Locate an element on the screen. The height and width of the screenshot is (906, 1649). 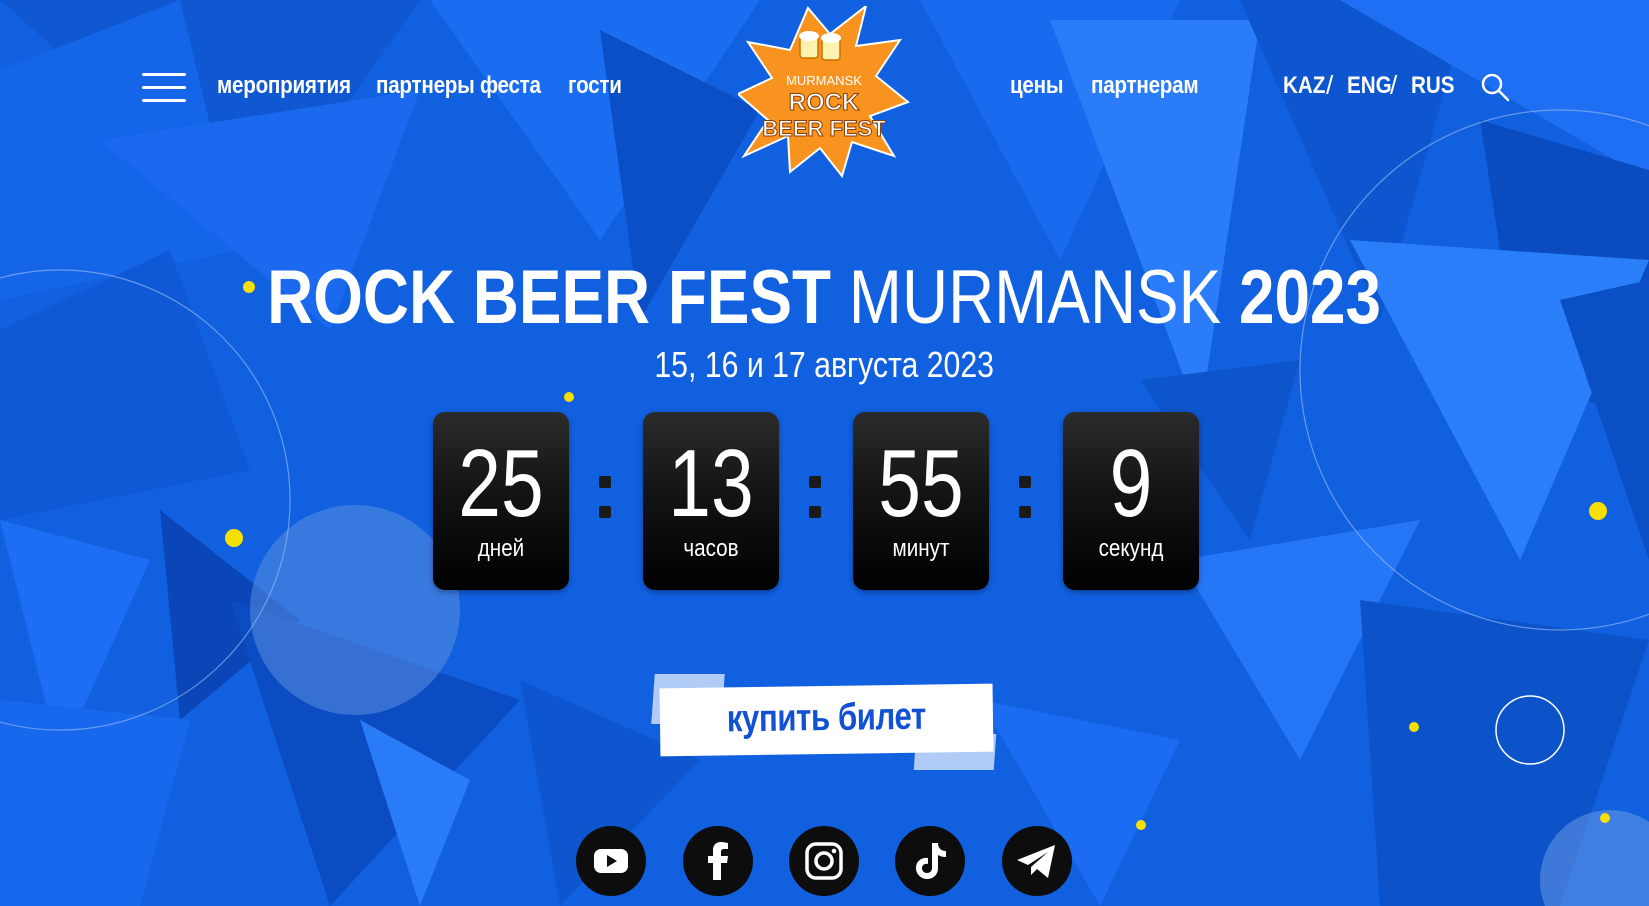
countdown-seconds: 9 секунд is located at coordinates (1131, 501).